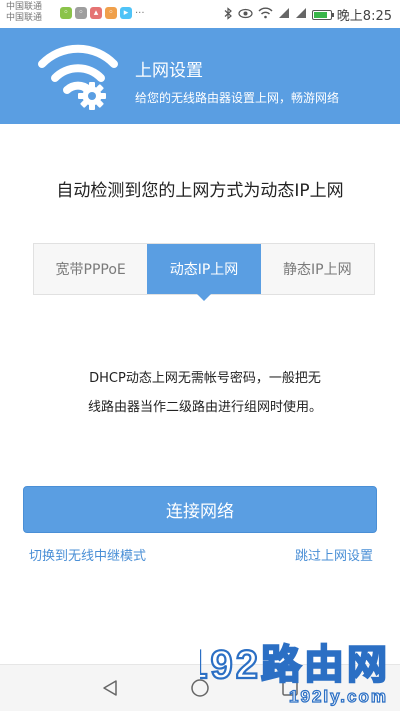 The width and height of the screenshot is (400, 715). I want to click on watermark: 192路由网 192ly.com, so click(290, 671).